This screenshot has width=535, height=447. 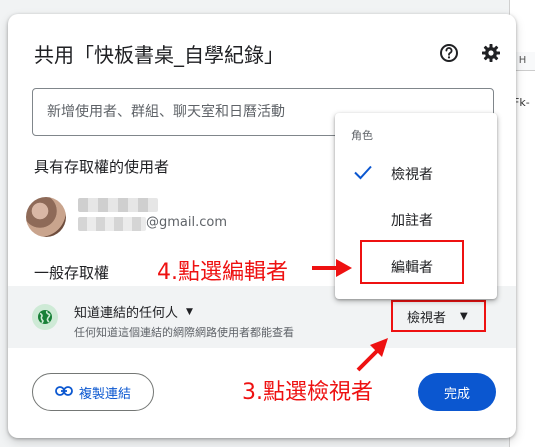 What do you see at coordinates (222, 272) in the screenshot?
I see `annotation-editor-note: 4.點選編輯者` at bounding box center [222, 272].